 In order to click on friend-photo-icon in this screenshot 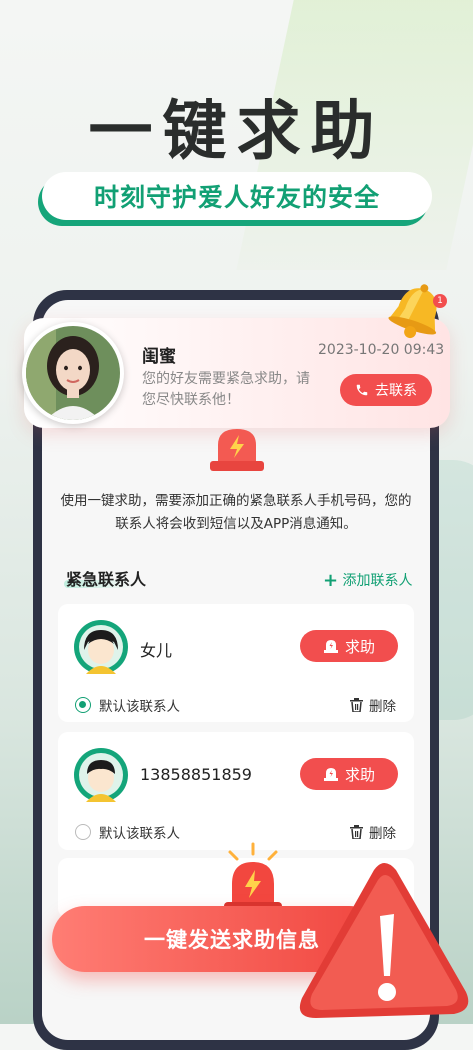, I will do `click(73, 373)`.